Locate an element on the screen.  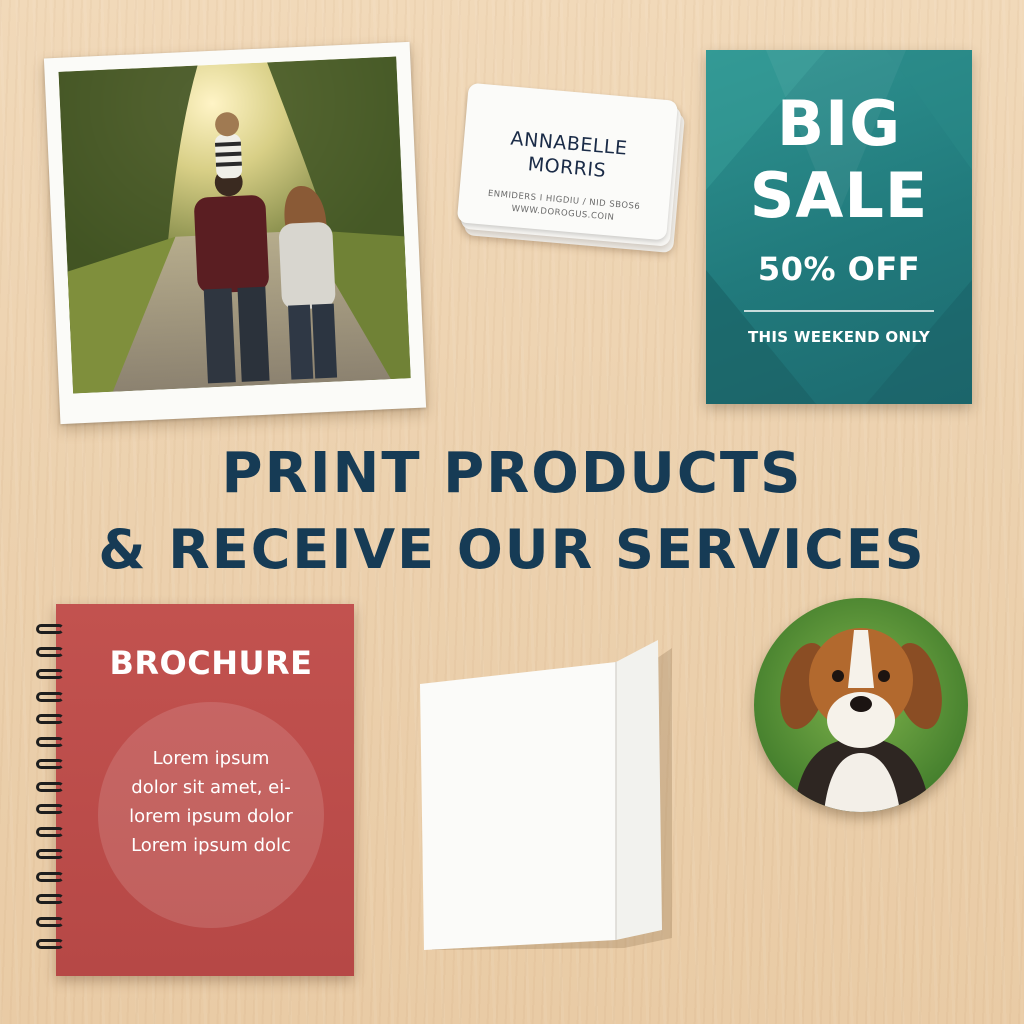
sale-poster: BIG SALE 50% OFF THIS WEEKEND ONLY is located at coordinates (839, 227).